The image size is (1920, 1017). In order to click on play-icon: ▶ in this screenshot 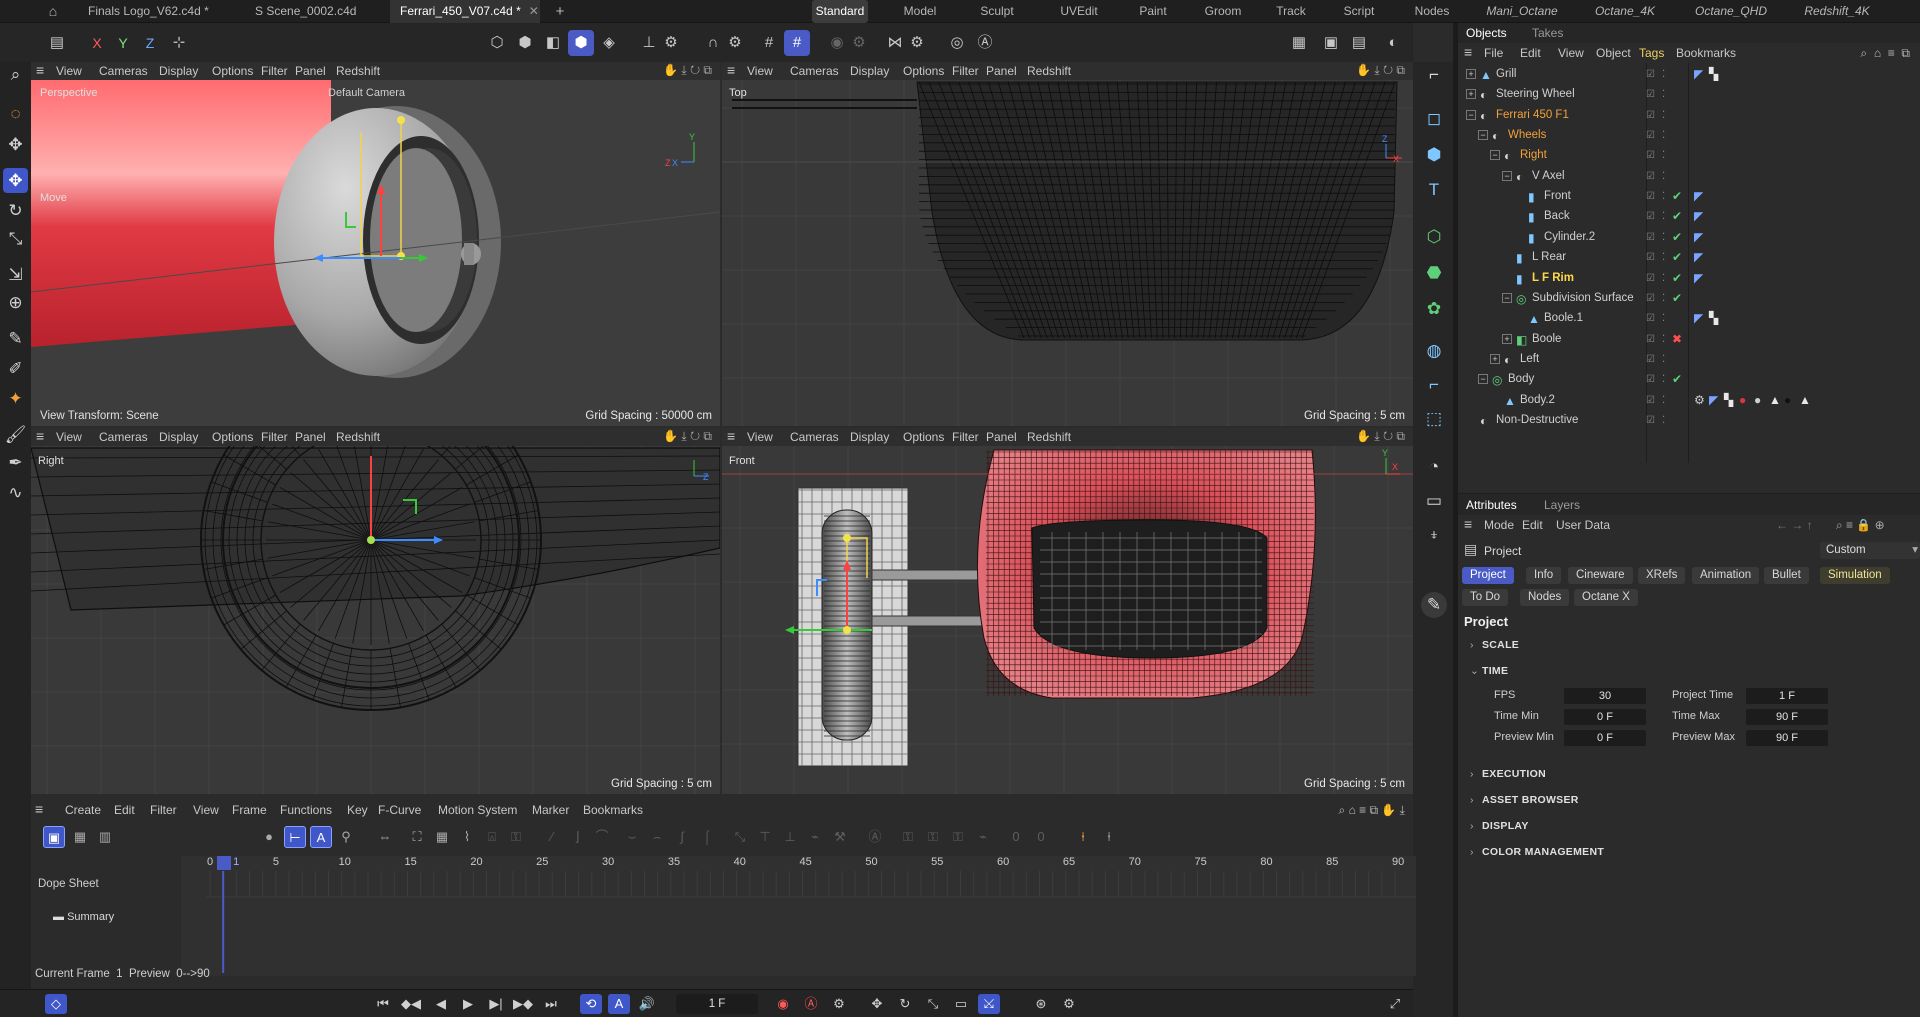, I will do `click(468, 1004)`.